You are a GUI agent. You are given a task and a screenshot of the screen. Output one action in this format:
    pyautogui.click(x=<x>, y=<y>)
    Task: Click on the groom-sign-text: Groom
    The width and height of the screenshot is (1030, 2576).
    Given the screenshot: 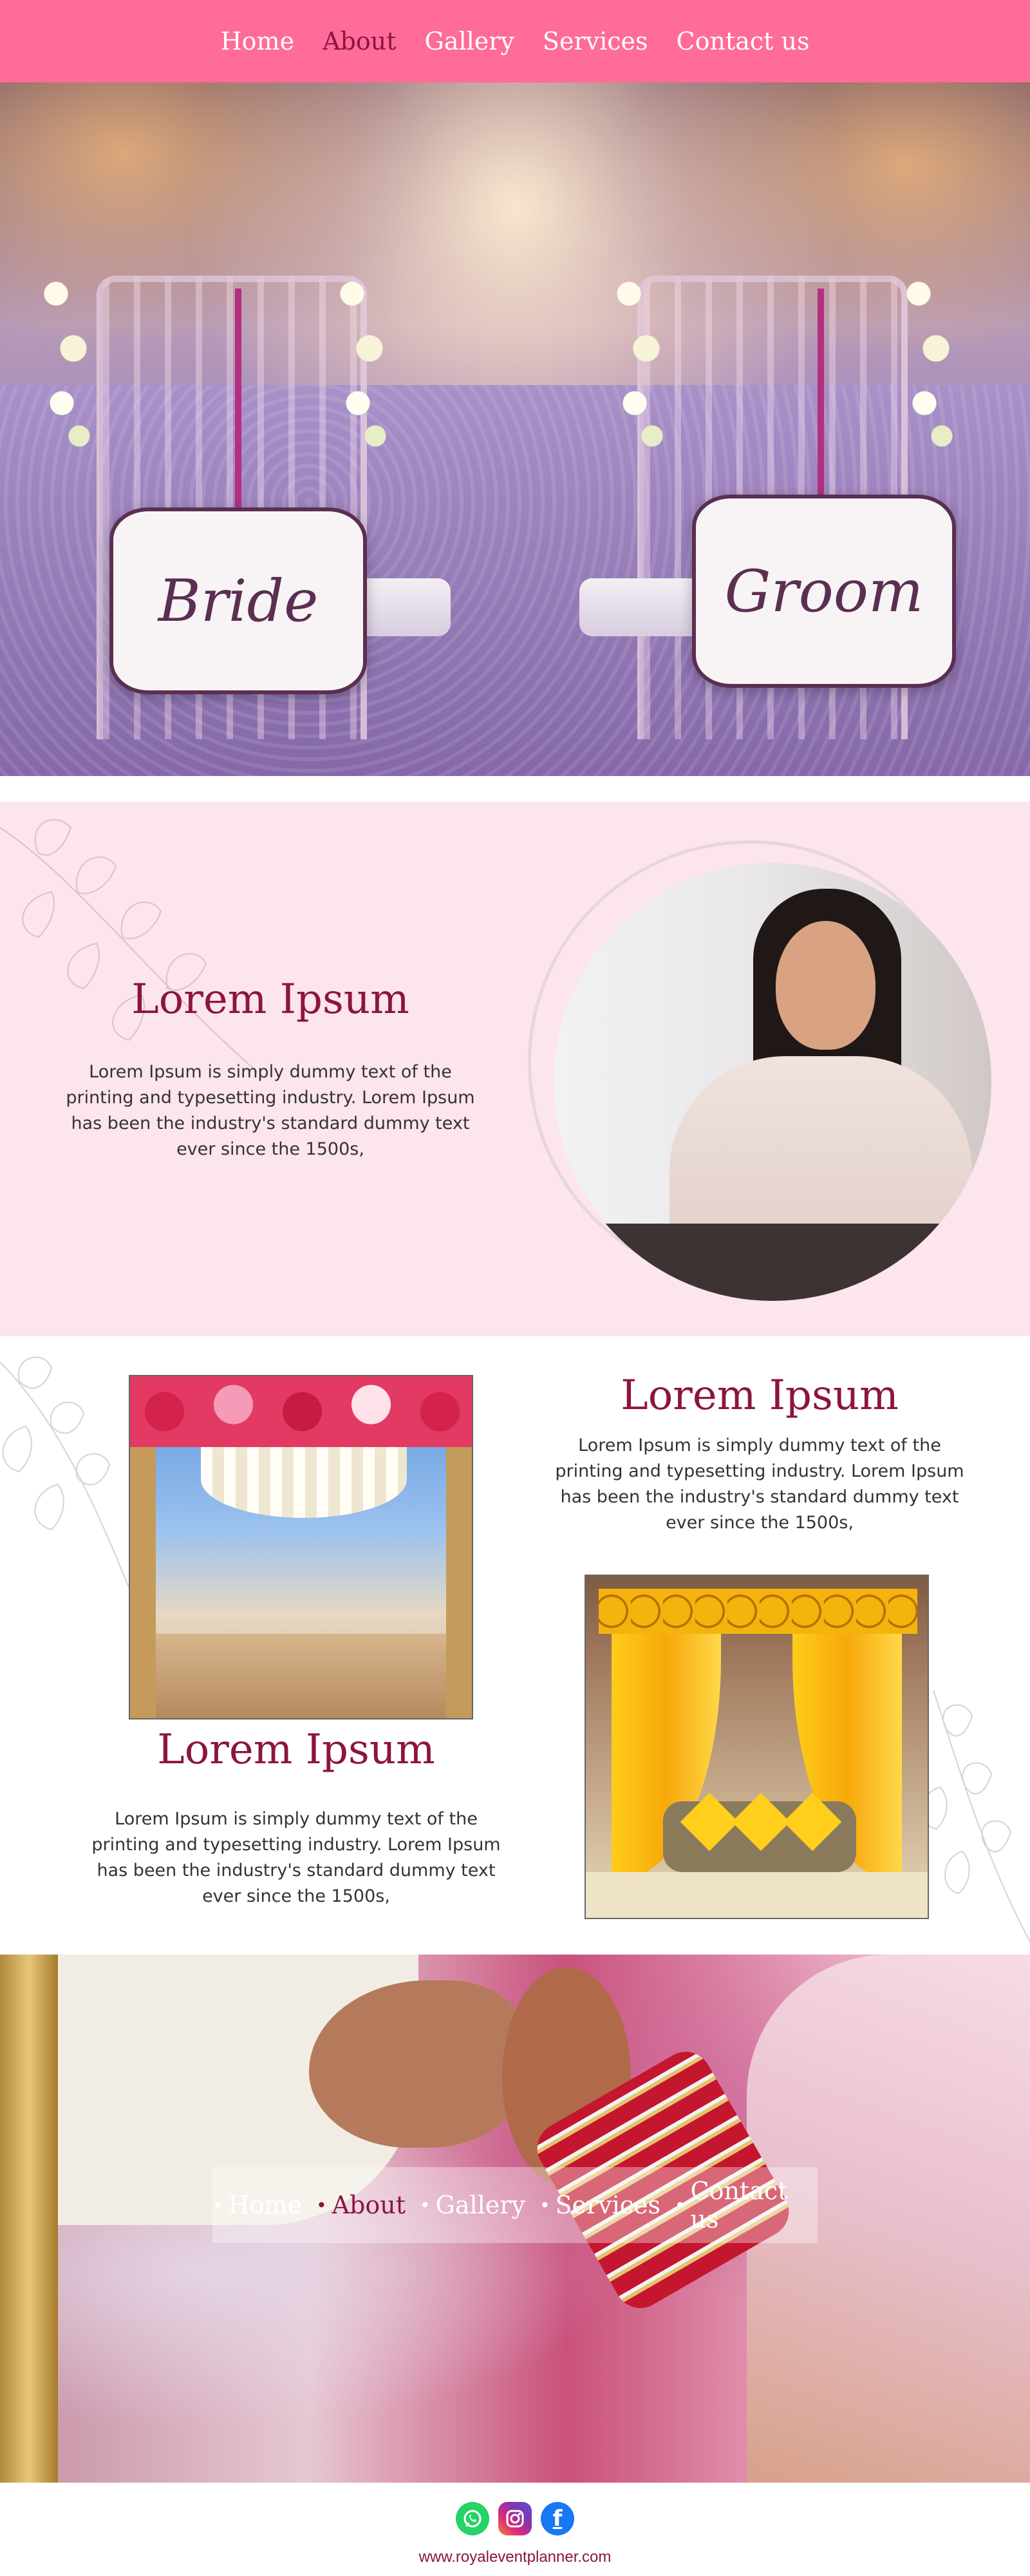 What is the action you would take?
    pyautogui.click(x=824, y=591)
    